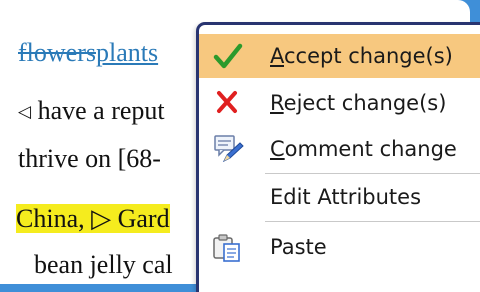 The width and height of the screenshot is (480, 292). I want to click on doc-line-4: China, ▷ Gard, so click(93, 219).